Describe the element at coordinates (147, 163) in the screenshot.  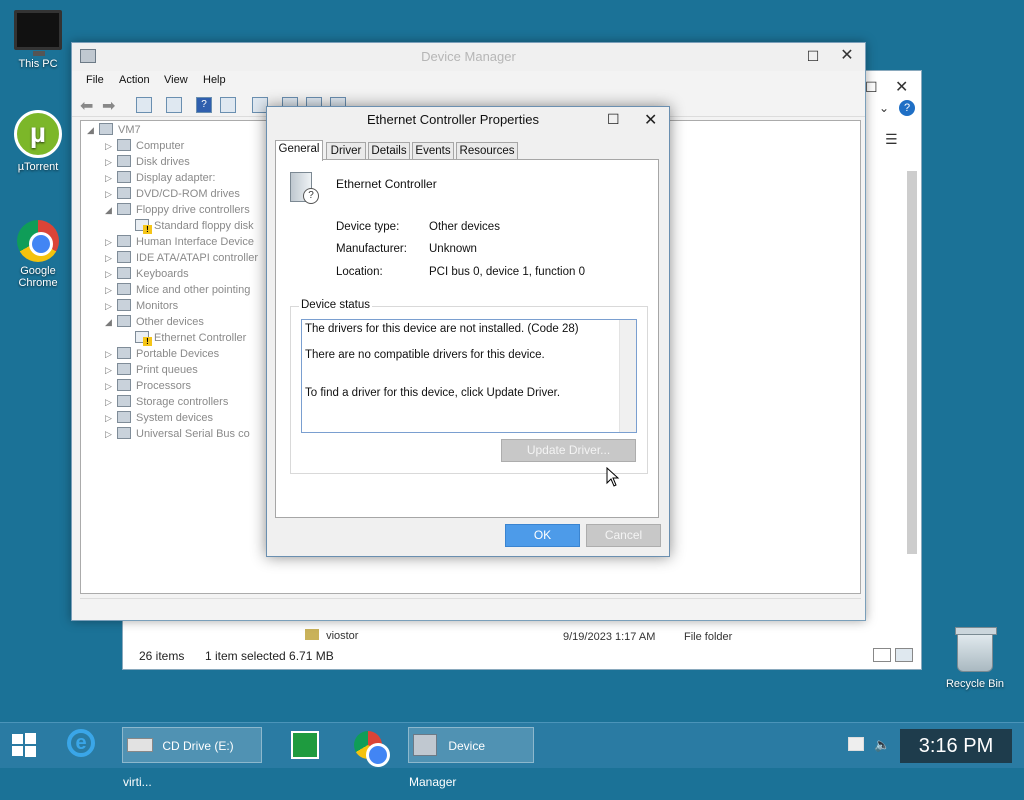
I see `tree-item: ▷ Disk drives` at that location.